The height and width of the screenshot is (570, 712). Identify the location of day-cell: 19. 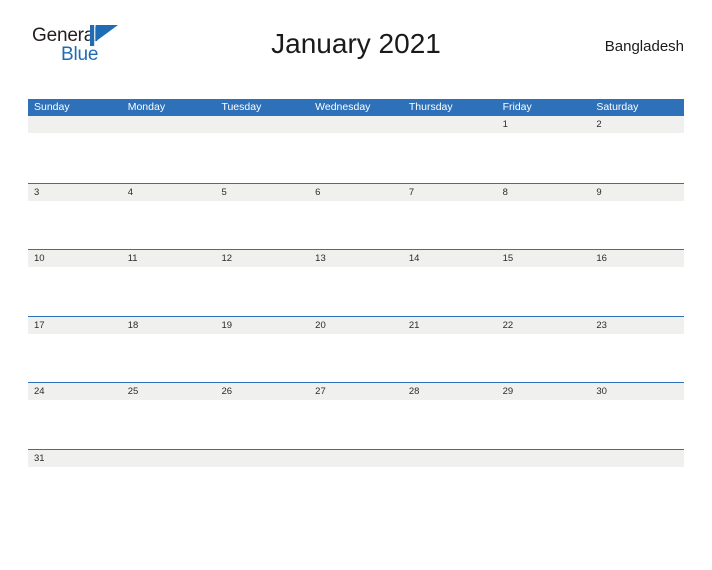
(262, 325).